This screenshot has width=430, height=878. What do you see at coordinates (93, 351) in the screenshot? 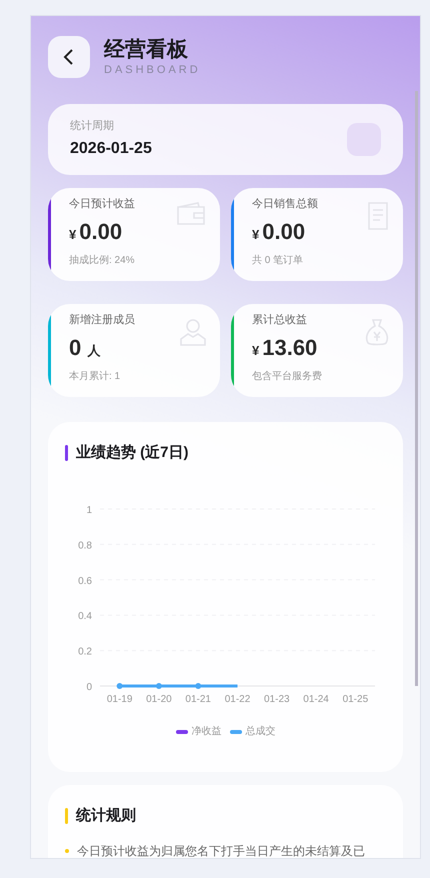
I see `stat-unit: 人` at bounding box center [93, 351].